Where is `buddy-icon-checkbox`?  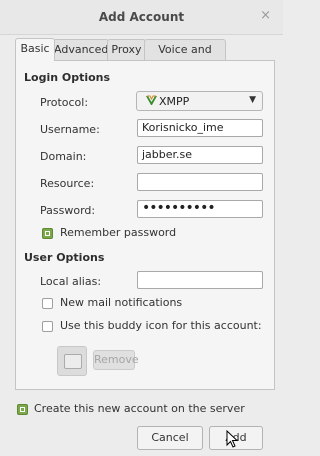 buddy-icon-checkbox is located at coordinates (47, 326).